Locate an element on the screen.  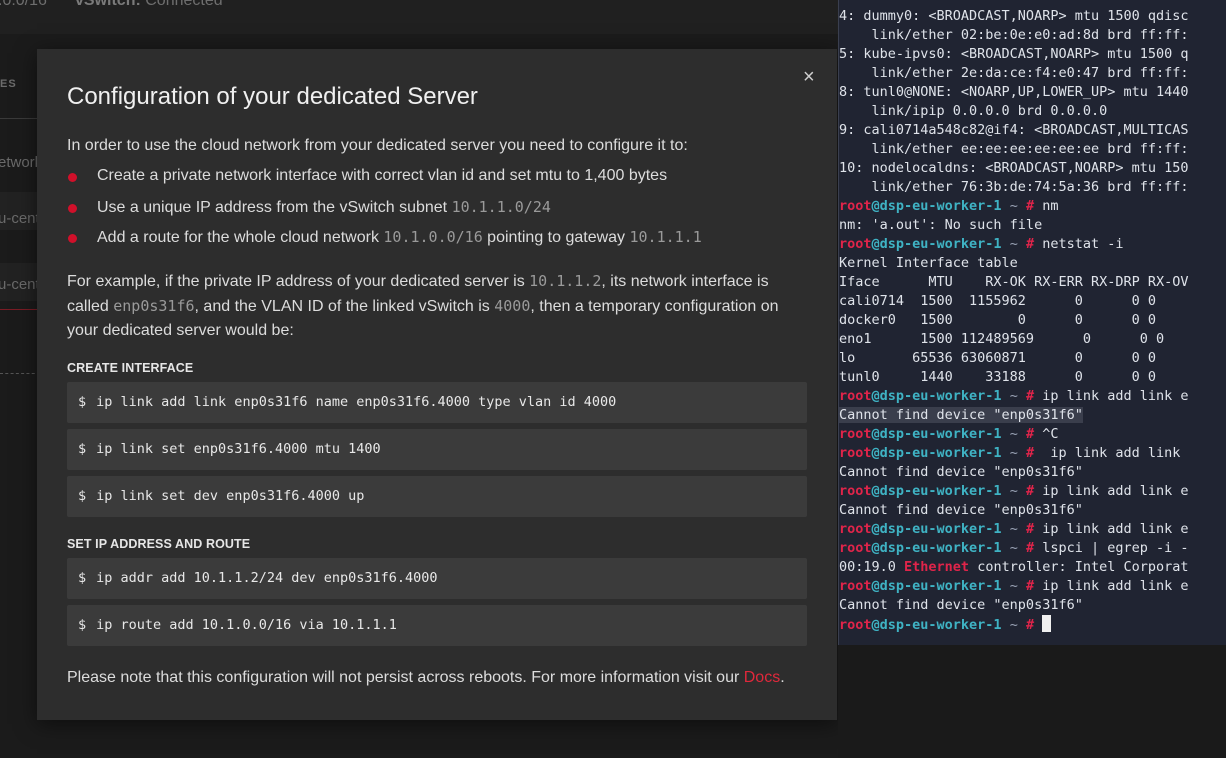
inline-code: 10.1.1.0/24 is located at coordinates (501, 206).